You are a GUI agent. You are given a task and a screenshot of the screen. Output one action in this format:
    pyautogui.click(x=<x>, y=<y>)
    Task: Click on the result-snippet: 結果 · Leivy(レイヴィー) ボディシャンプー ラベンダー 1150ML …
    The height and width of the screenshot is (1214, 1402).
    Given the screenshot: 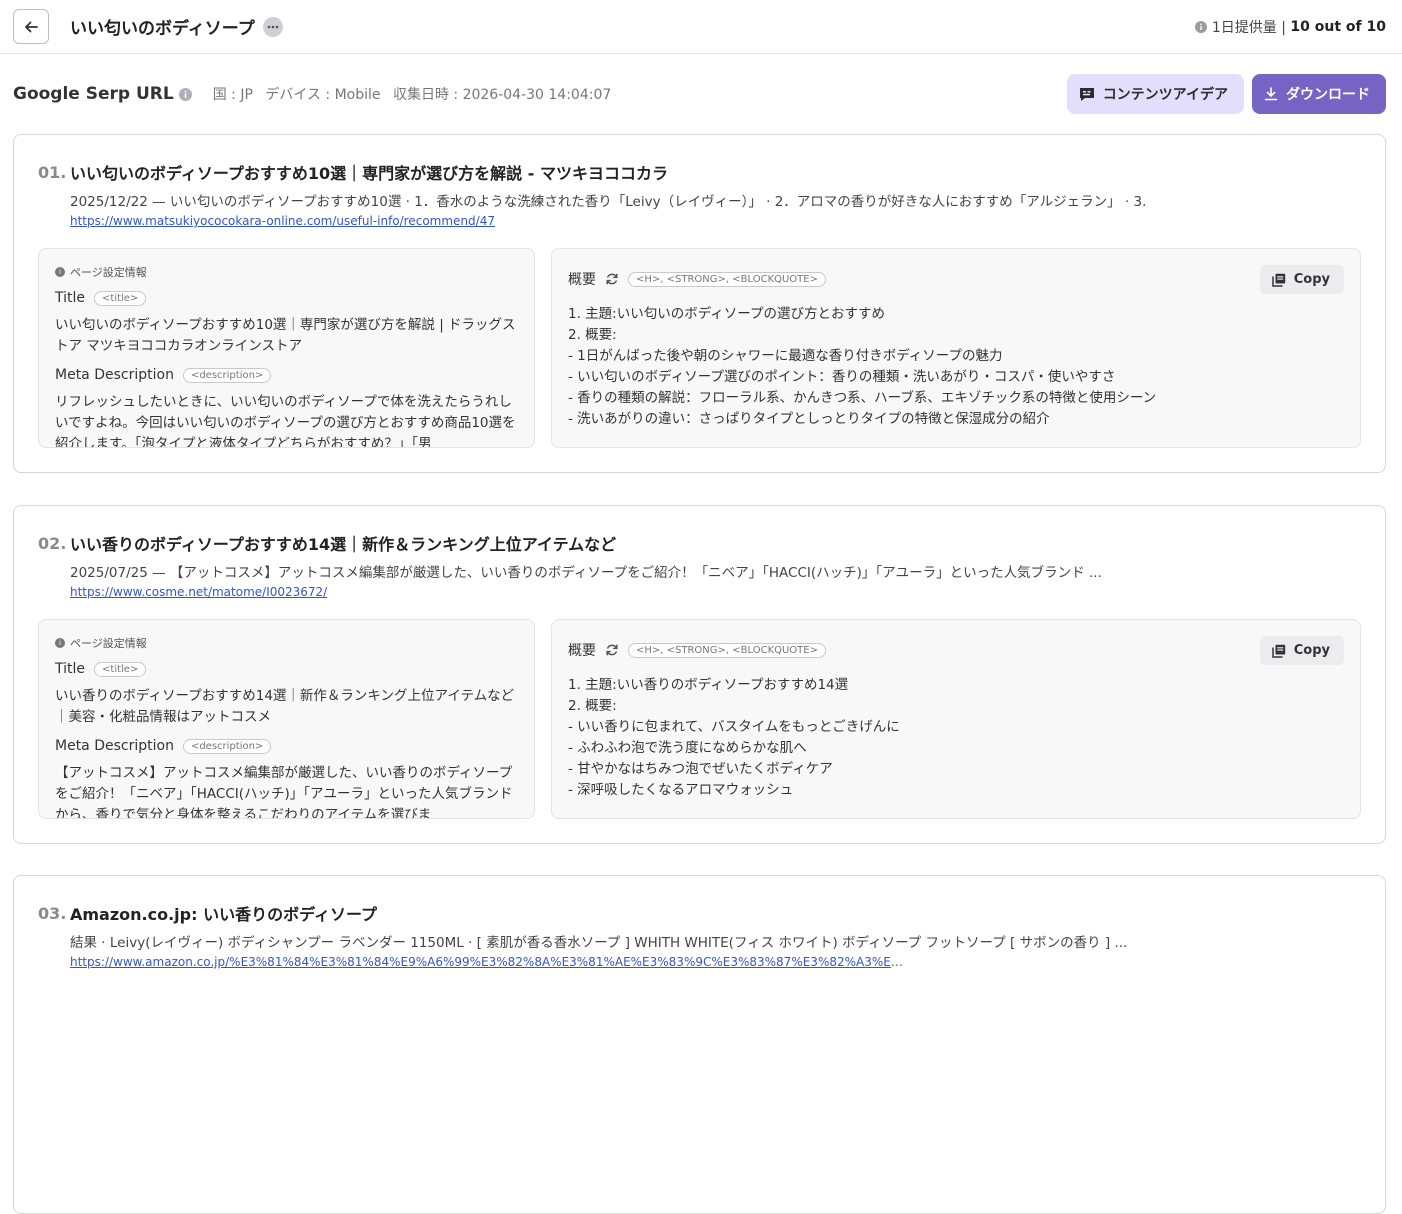 What is the action you would take?
    pyautogui.click(x=599, y=943)
    